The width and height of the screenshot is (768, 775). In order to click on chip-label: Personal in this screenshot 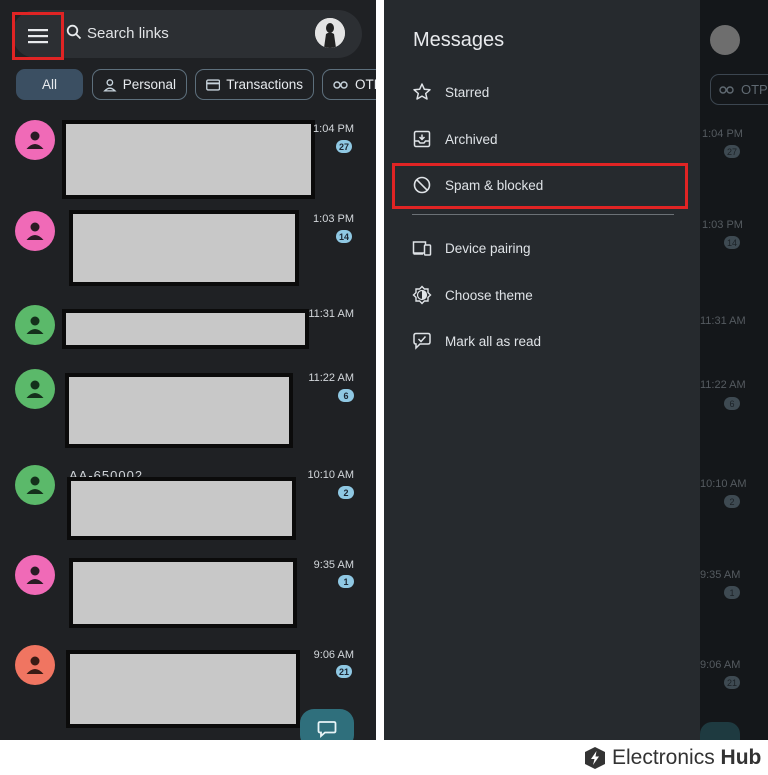, I will do `click(149, 84)`.